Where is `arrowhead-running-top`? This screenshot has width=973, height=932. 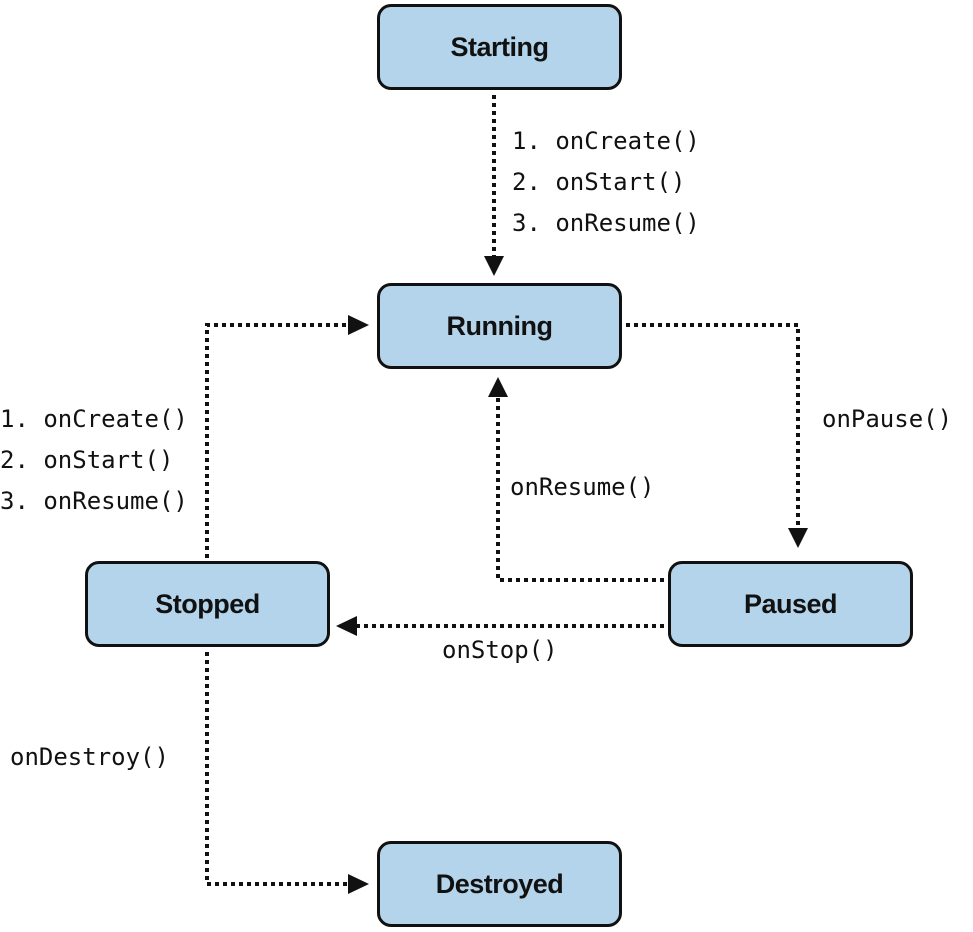
arrowhead-running-top is located at coordinates (494, 266).